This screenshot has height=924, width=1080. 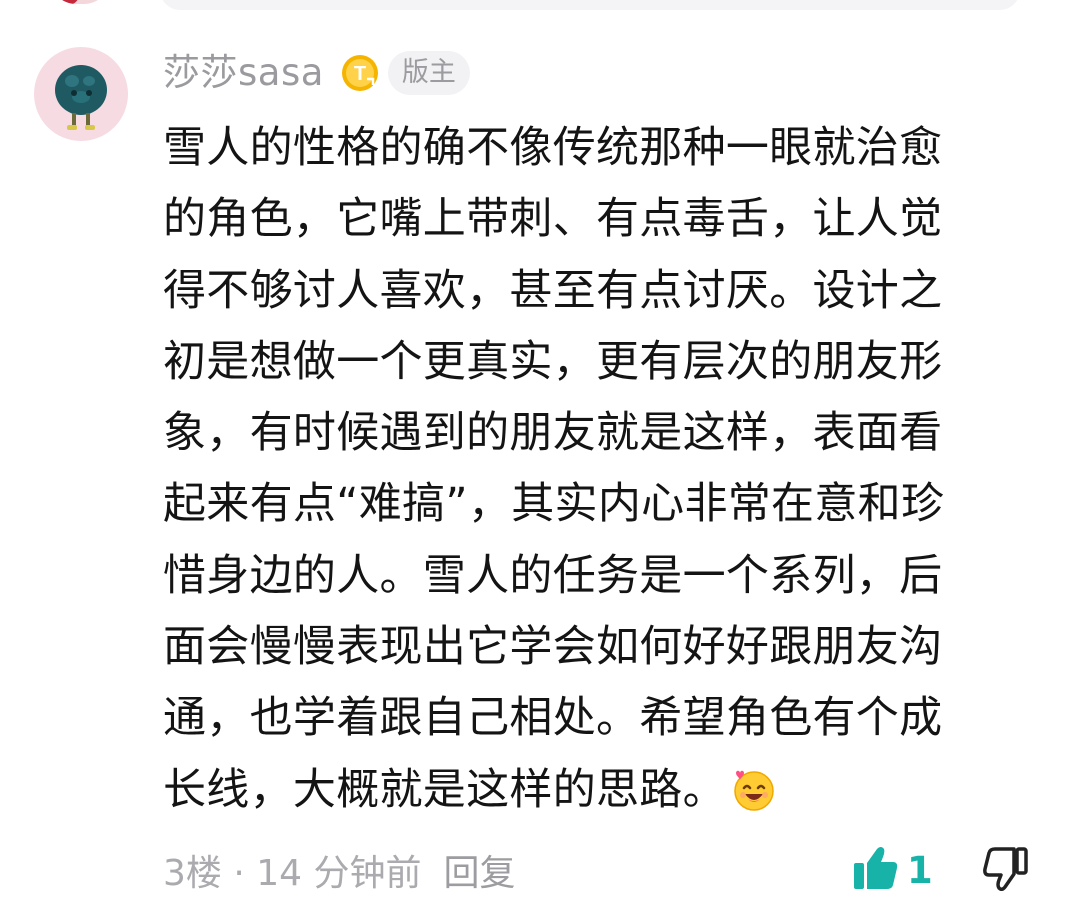 I want to click on moderator-badge: 版主, so click(x=428, y=73).